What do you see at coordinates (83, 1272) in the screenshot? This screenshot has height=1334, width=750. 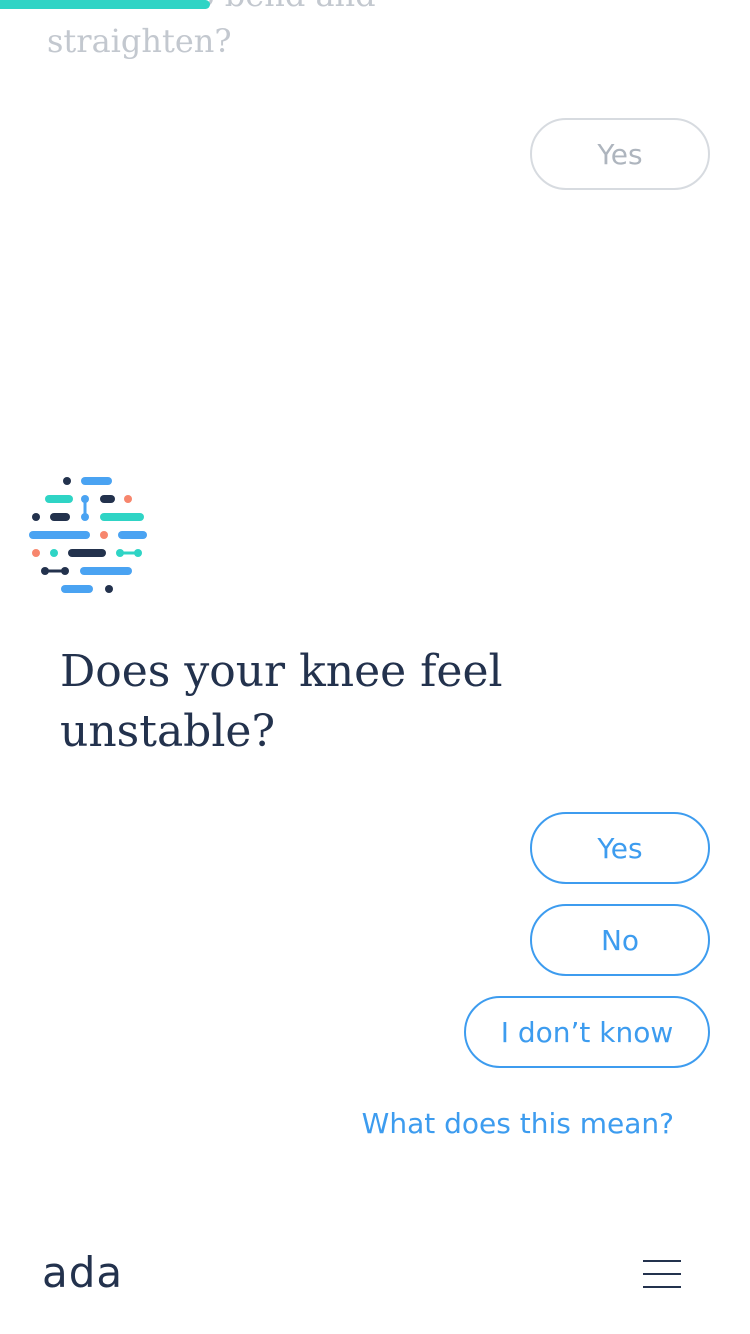 I see `ada-brand-logo: ada` at bounding box center [83, 1272].